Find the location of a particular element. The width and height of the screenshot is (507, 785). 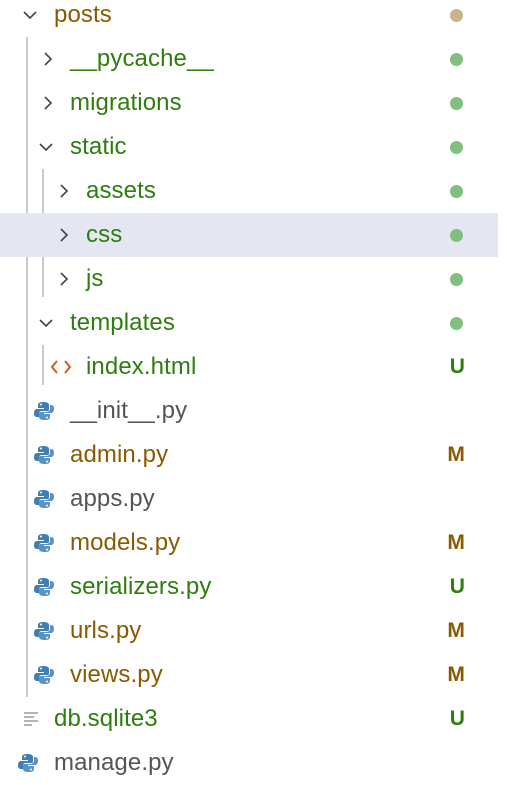

tree-item-label: assets is located at coordinates (121, 190).